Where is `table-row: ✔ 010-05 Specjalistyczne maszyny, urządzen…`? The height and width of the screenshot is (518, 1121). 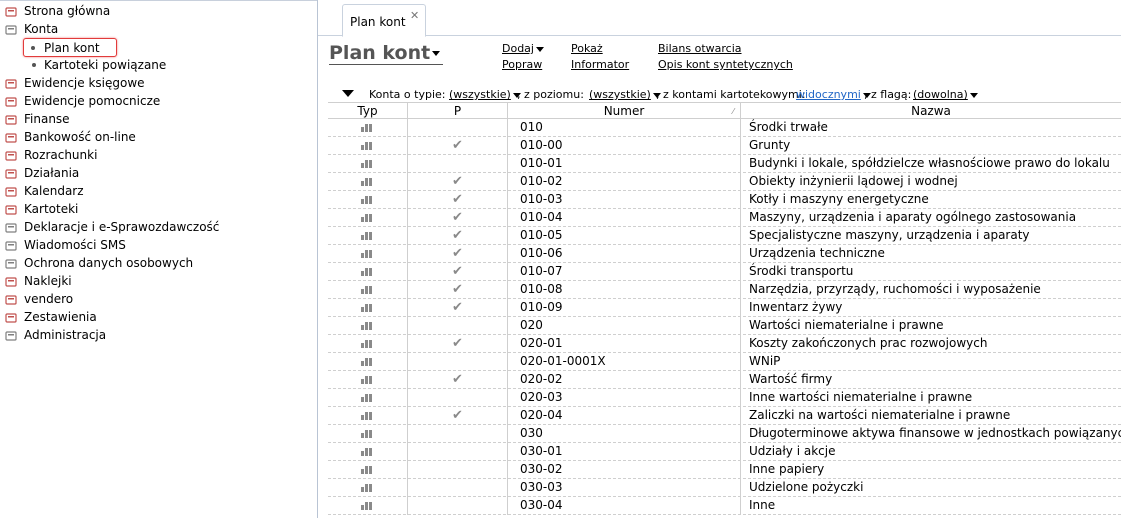
table-row: ✔ 010-05 Specjalistyczne maszyny, urządzen… is located at coordinates (724, 236).